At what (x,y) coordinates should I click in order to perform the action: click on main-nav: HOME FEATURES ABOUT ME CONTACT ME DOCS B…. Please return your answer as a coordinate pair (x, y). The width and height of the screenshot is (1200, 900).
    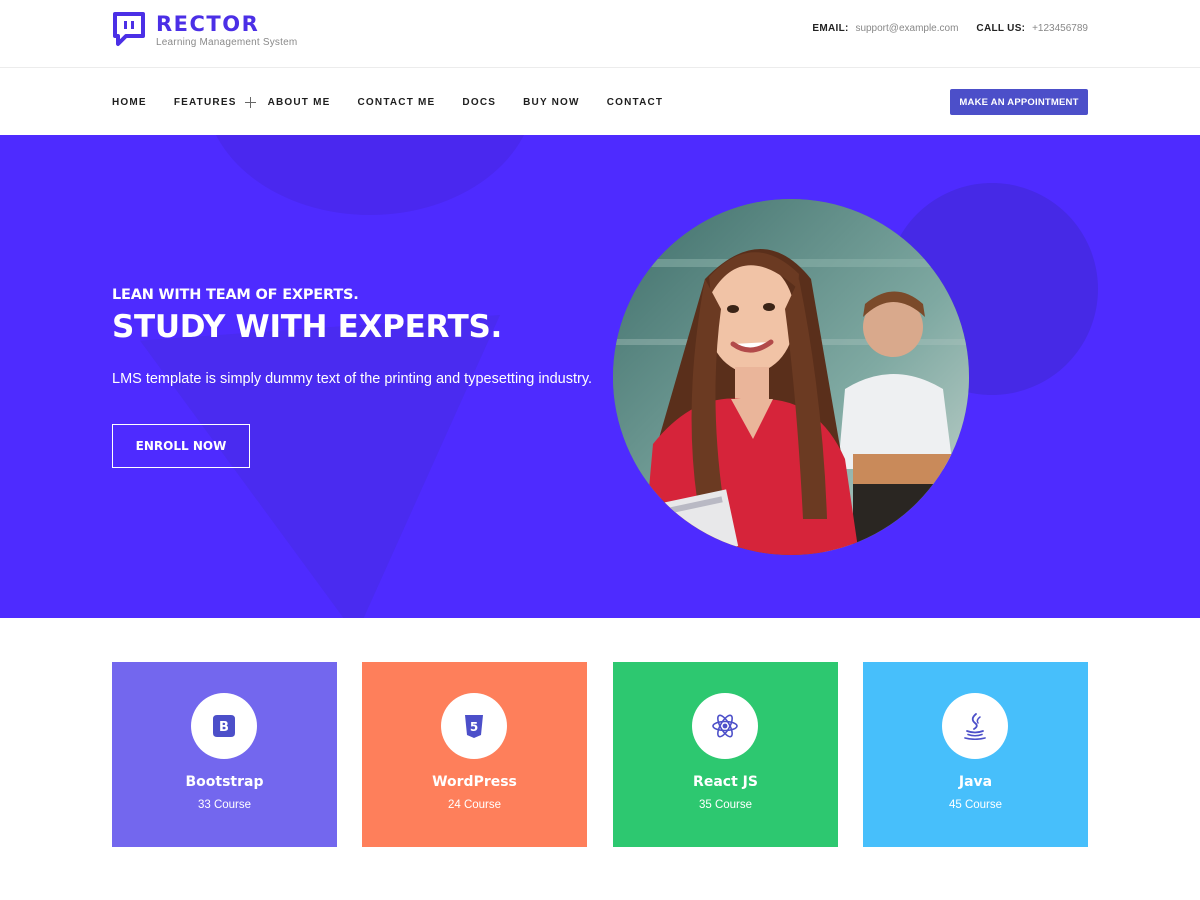
    Looking at the image, I should click on (600, 102).